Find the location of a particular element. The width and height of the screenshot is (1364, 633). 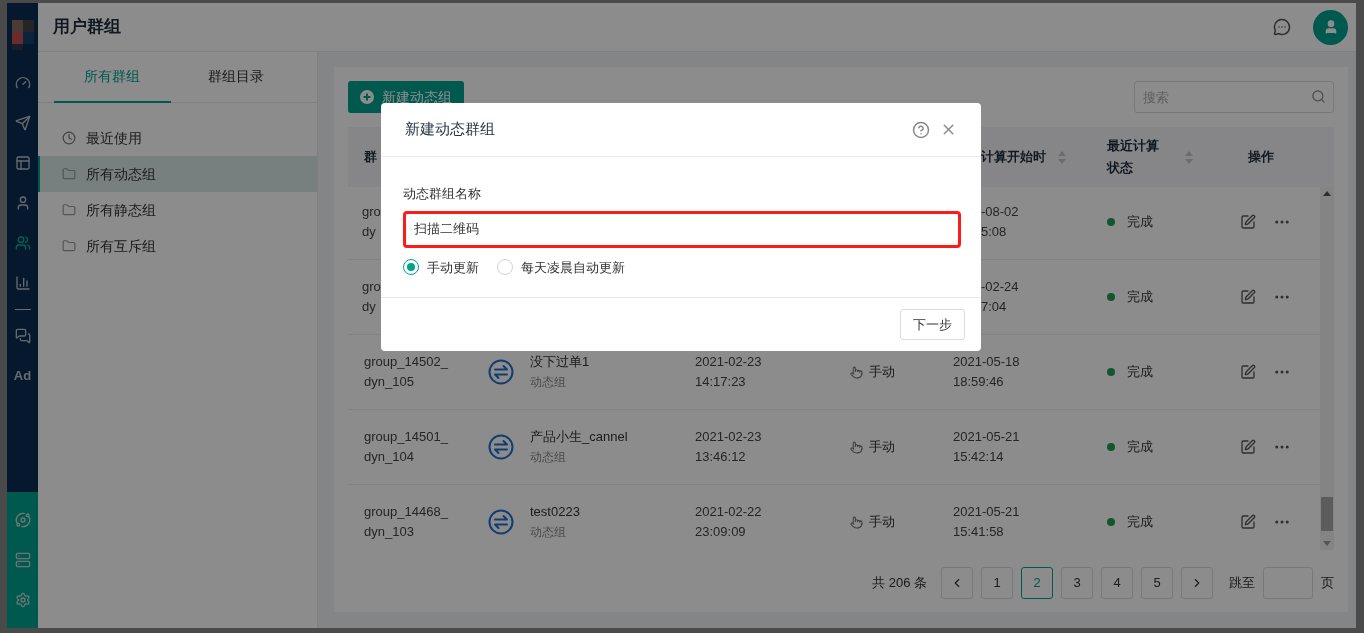

group-name-link: 没下过单1 is located at coordinates (560, 362).